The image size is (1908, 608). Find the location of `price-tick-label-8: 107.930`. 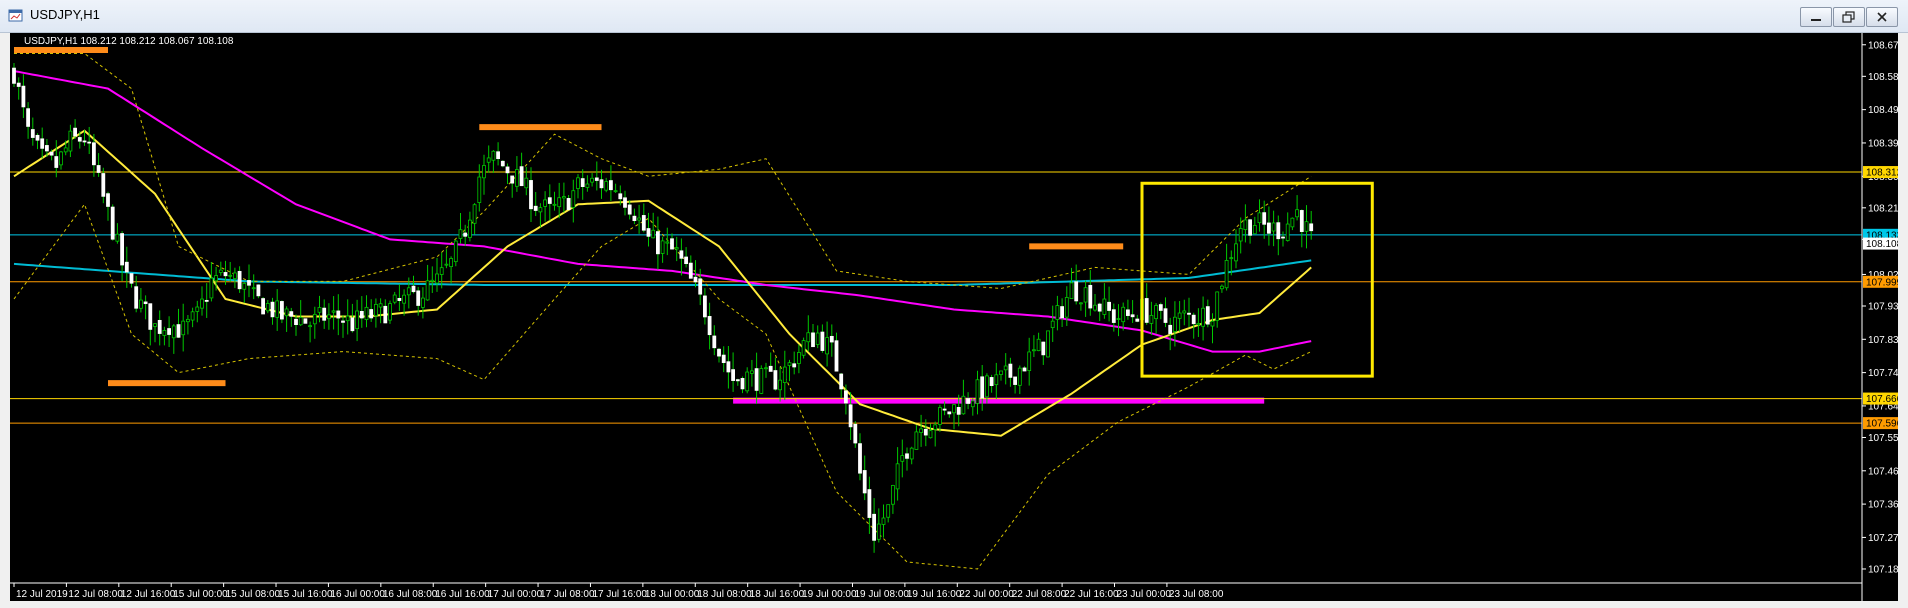

price-tick-label-8: 107.930 is located at coordinates (1883, 306).